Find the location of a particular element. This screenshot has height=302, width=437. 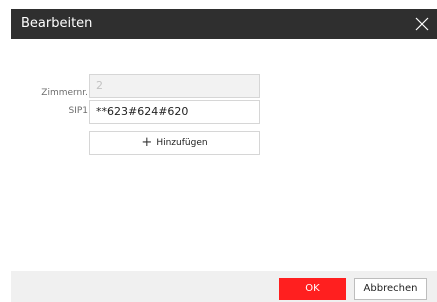

sip1-label: SIP1 is located at coordinates (78, 111).